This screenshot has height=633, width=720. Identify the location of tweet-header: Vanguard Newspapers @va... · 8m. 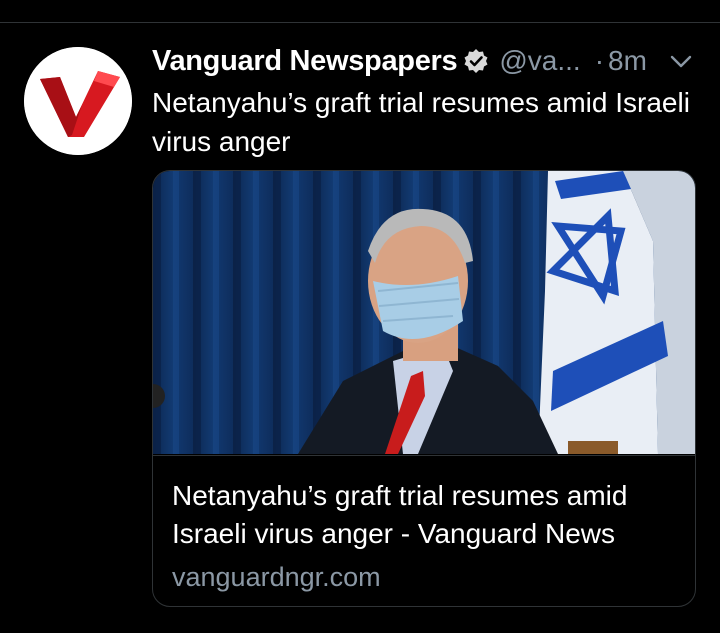
(424, 61).